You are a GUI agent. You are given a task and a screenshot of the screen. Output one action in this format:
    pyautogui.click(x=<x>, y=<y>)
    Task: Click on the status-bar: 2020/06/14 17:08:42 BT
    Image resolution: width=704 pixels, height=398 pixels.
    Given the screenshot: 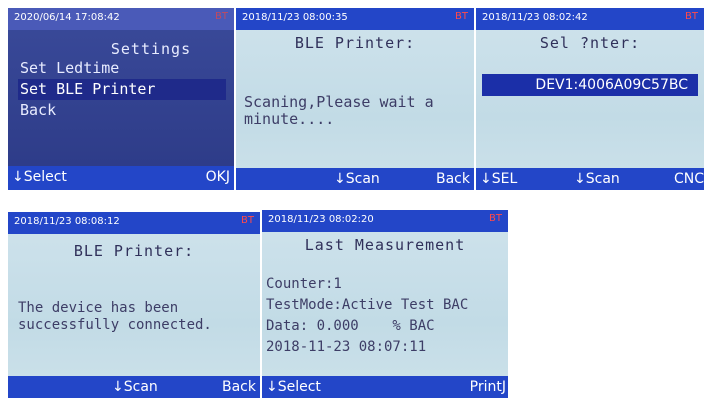 What is the action you would take?
    pyautogui.click(x=121, y=19)
    